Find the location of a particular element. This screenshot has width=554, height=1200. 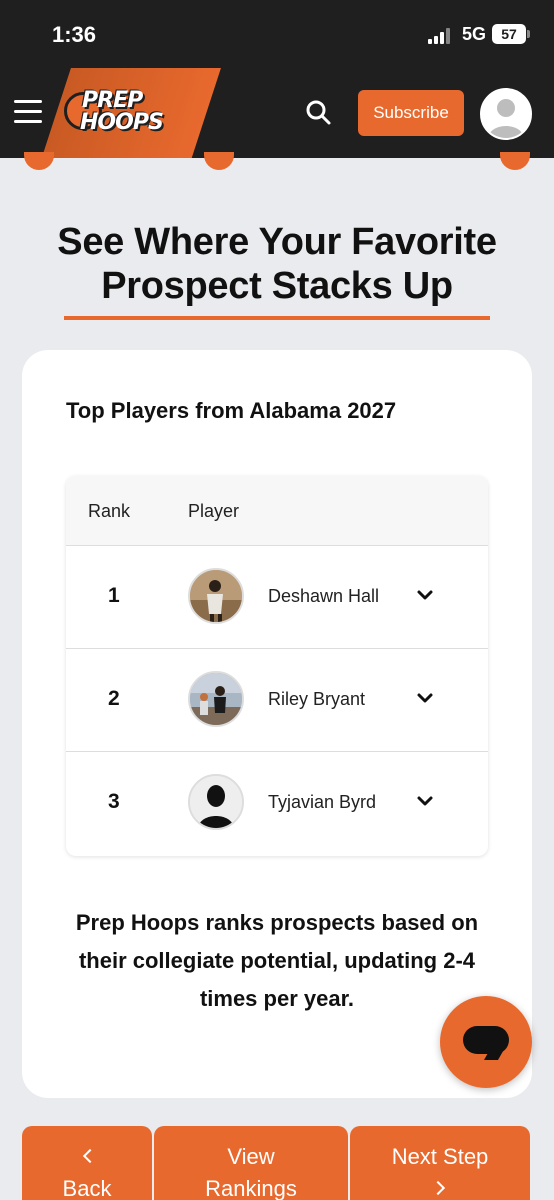

column-header-rank: Rank is located at coordinates (109, 511).